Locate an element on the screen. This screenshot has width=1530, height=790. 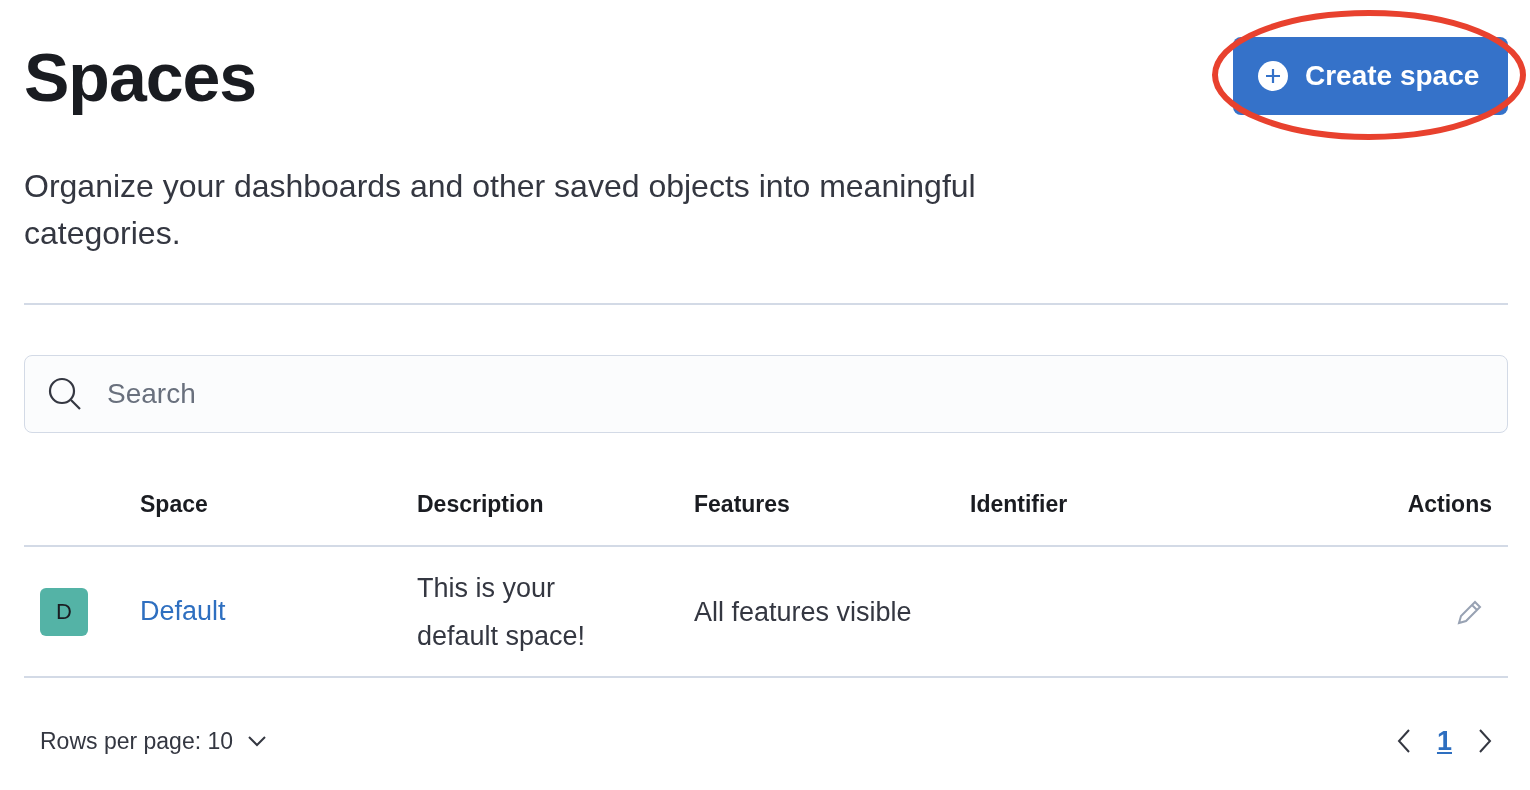
plus-circle-icon is located at coordinates (1273, 76).